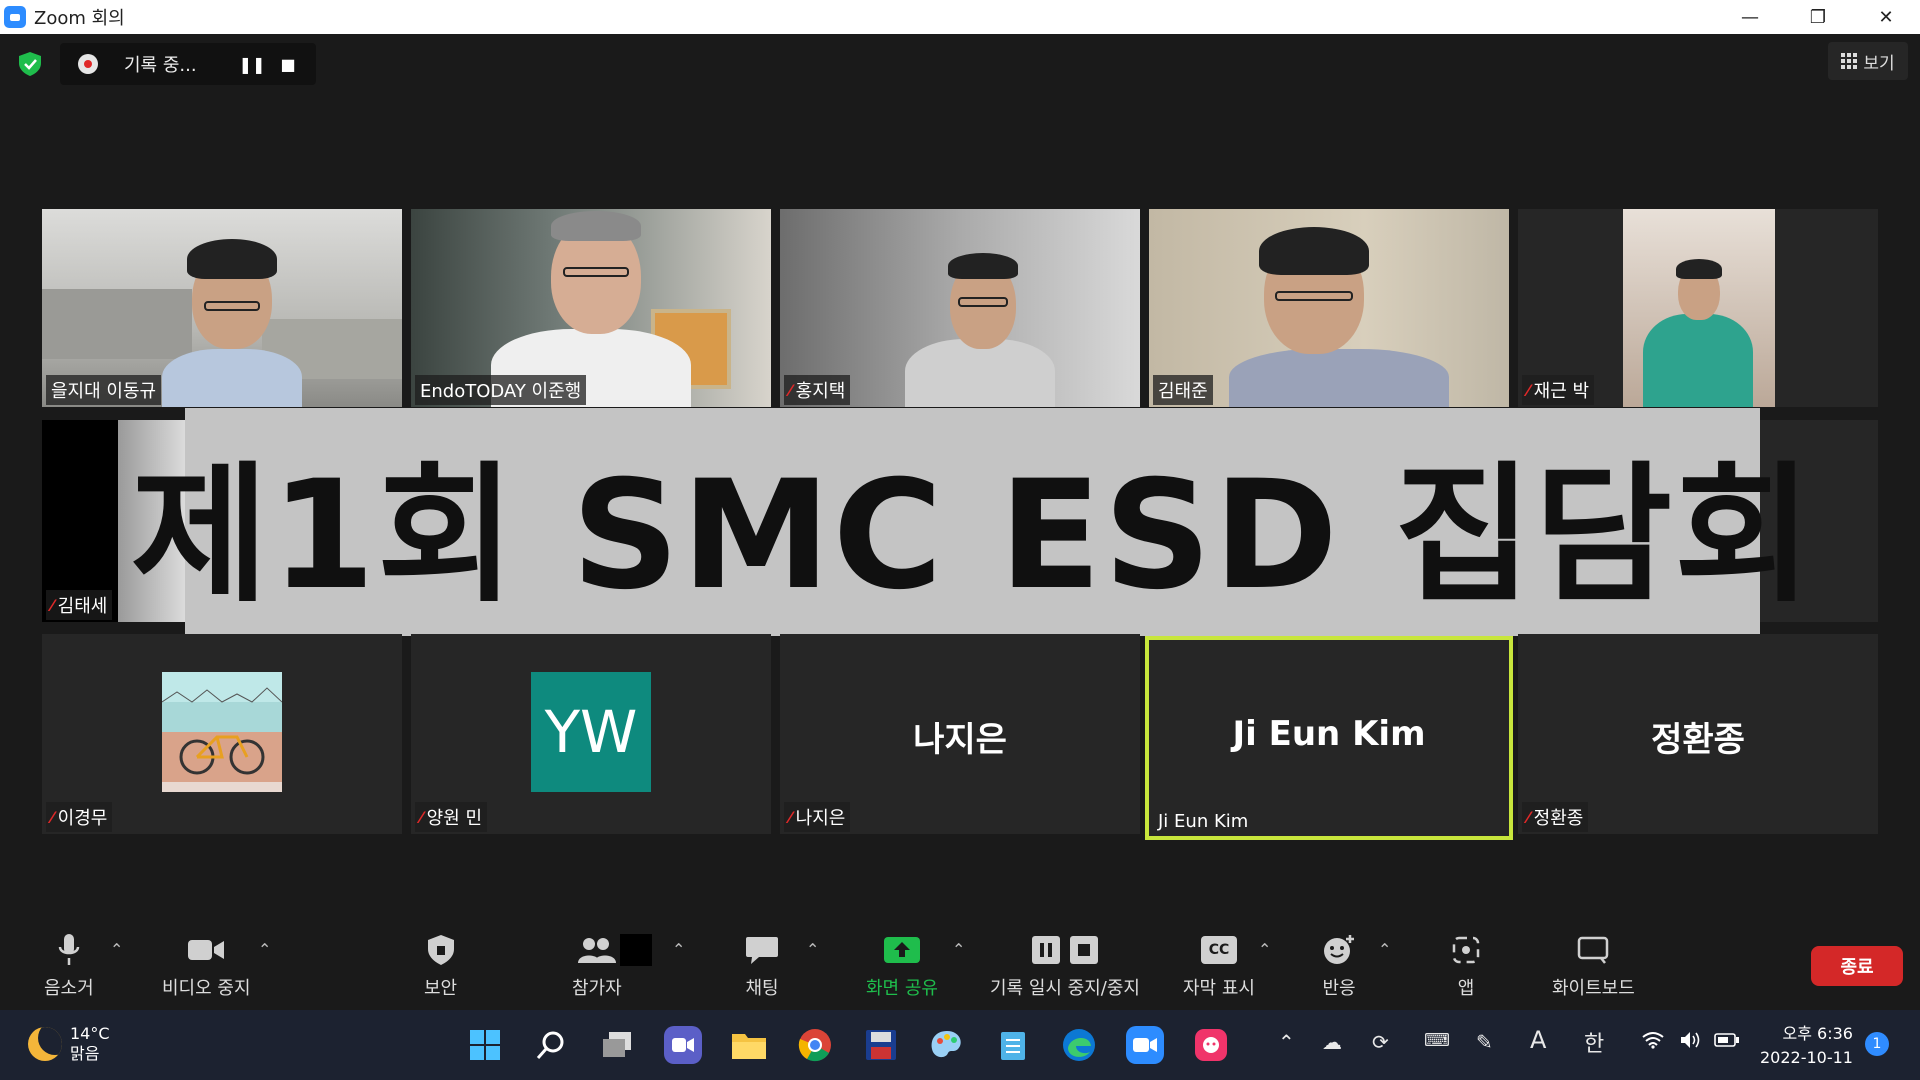  I want to click on participant-display-name: Ji Eun Kim, so click(1329, 734).